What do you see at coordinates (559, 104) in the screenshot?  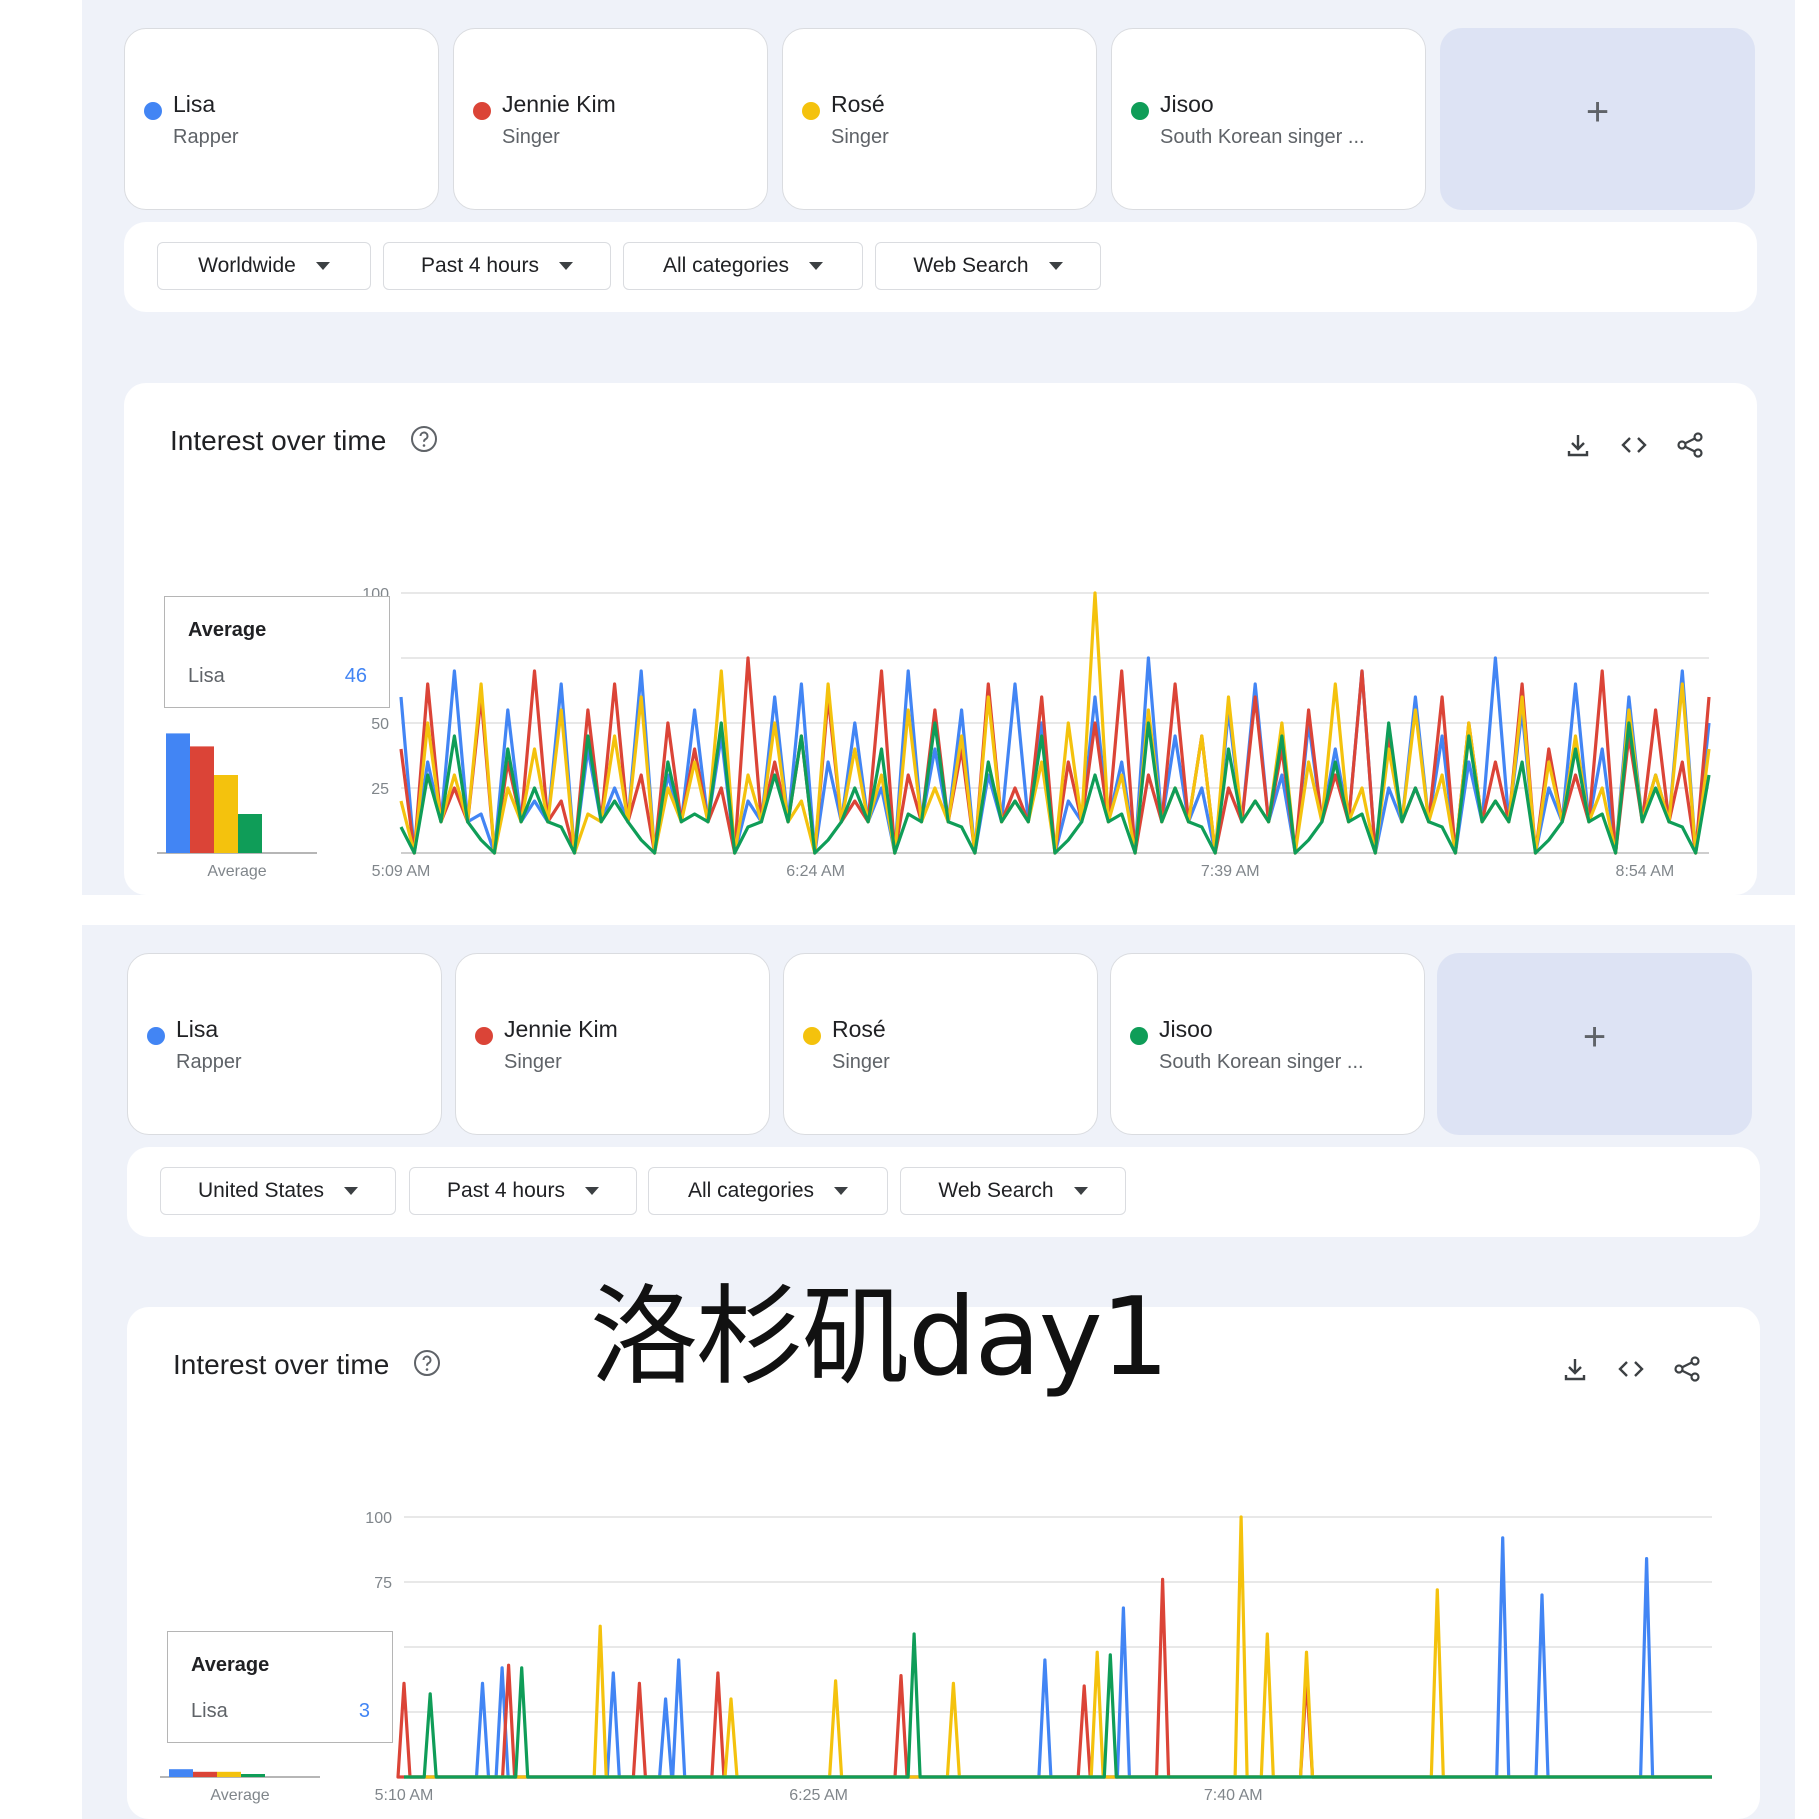 I see `term-name: Jennie Kim` at bounding box center [559, 104].